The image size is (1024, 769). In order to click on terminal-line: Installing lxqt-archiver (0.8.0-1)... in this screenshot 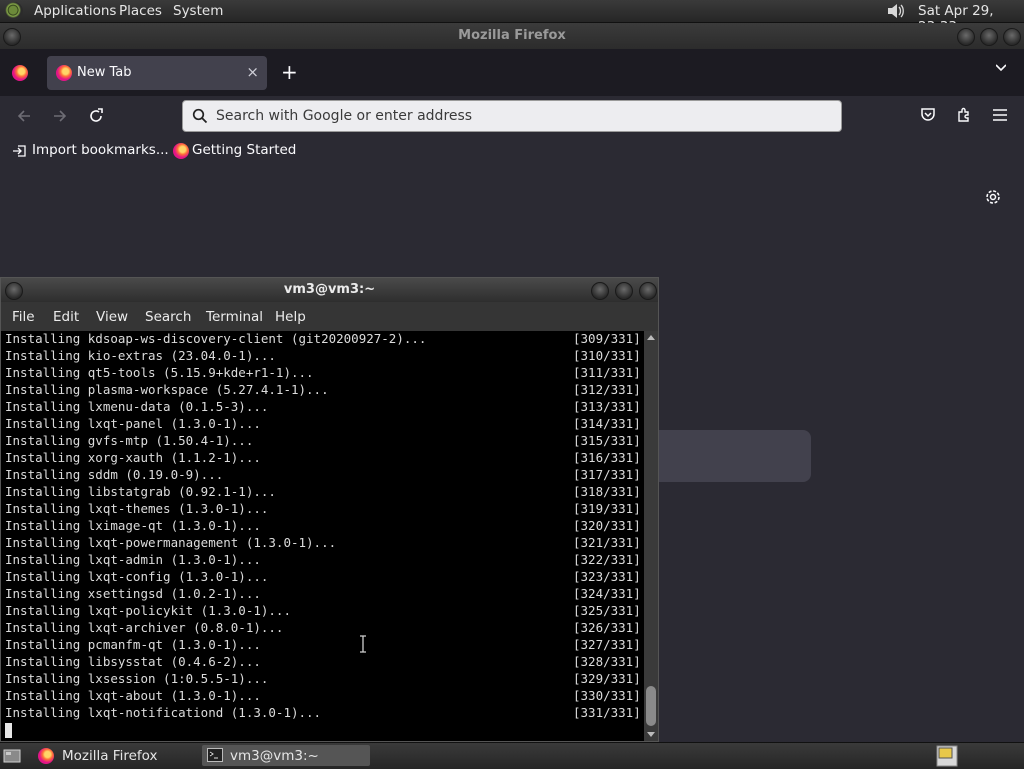, I will do `click(144, 627)`.